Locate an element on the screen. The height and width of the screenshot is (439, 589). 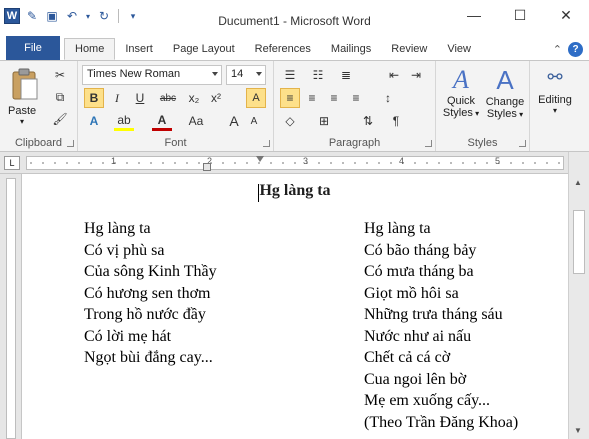
minimize-icon: — is located at coordinates (474, 15).